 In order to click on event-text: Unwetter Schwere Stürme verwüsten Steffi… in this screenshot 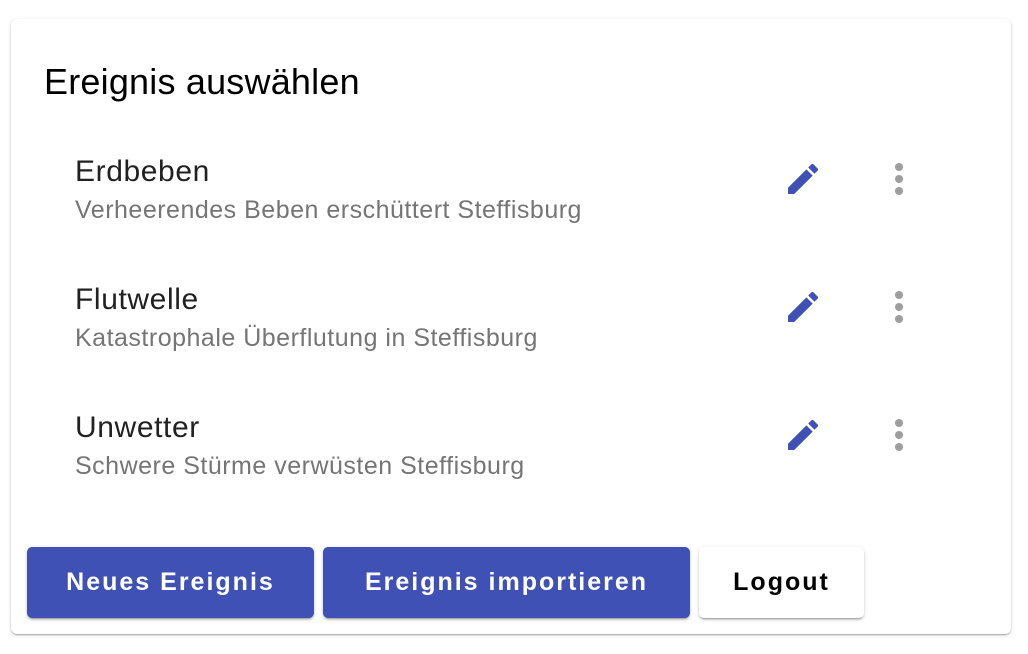, I will do `click(300, 446)`.